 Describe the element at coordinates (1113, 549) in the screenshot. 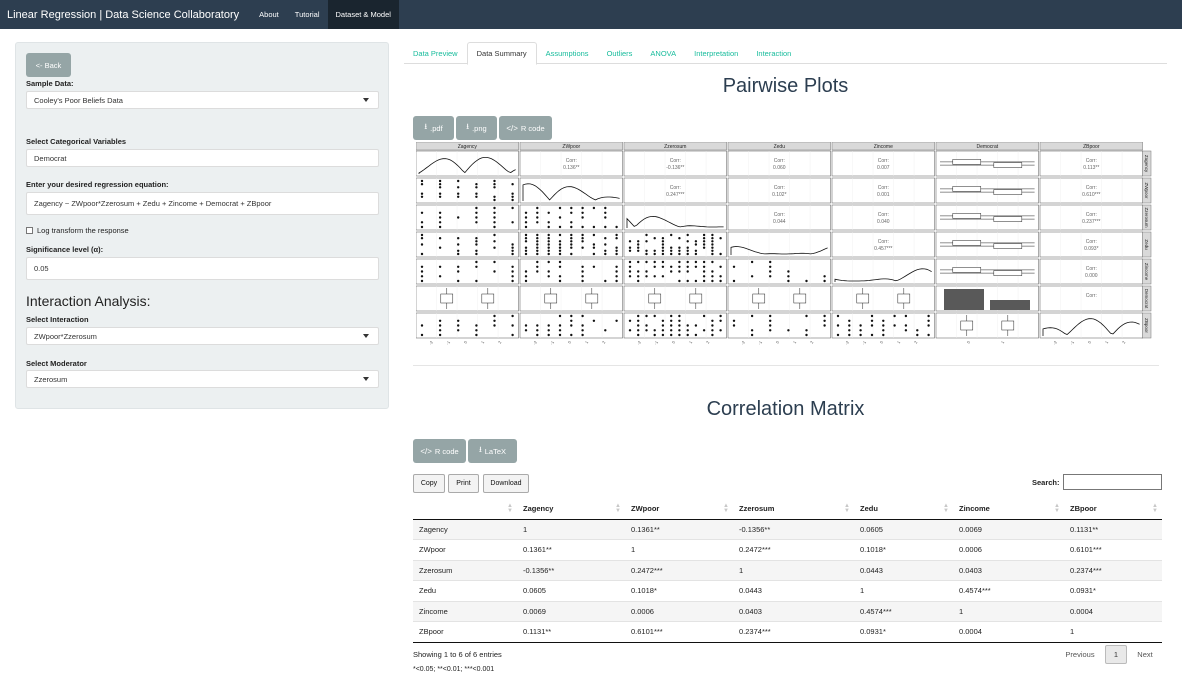

I see `table-cell: 0.6101***` at that location.